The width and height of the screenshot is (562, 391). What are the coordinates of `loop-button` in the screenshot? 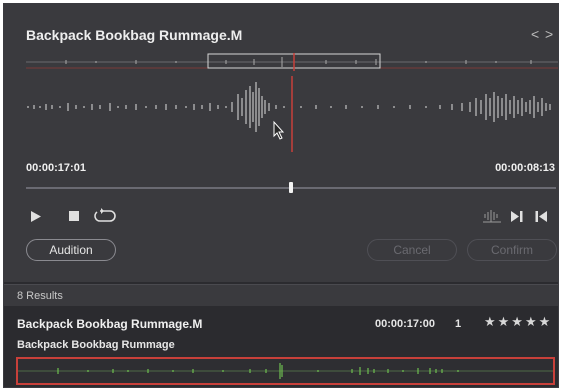 It's located at (105, 216).